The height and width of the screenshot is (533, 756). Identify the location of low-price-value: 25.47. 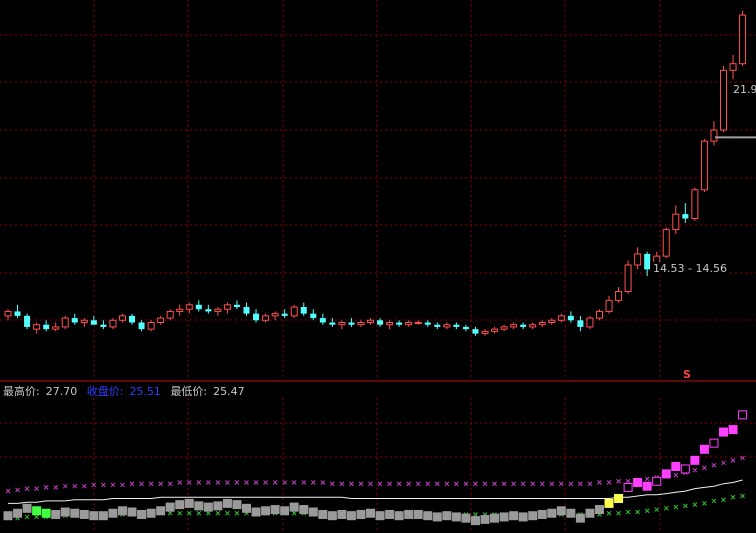
(229, 391).